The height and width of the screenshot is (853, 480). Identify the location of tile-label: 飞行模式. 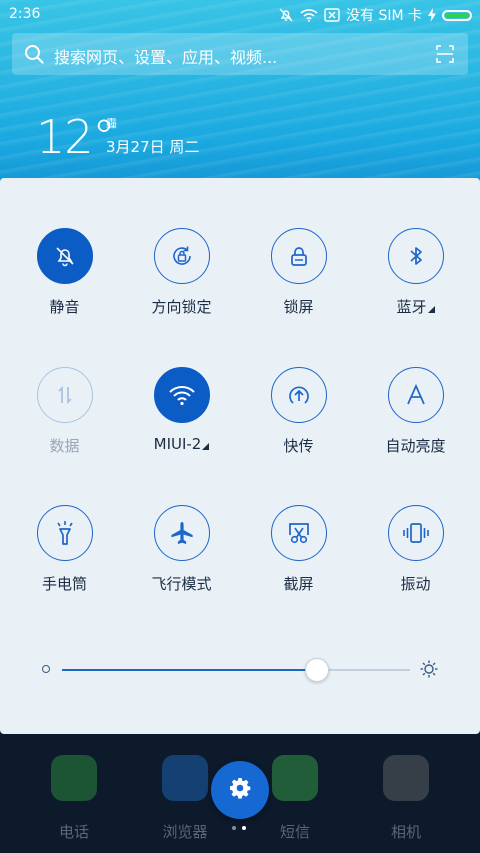
(181, 584).